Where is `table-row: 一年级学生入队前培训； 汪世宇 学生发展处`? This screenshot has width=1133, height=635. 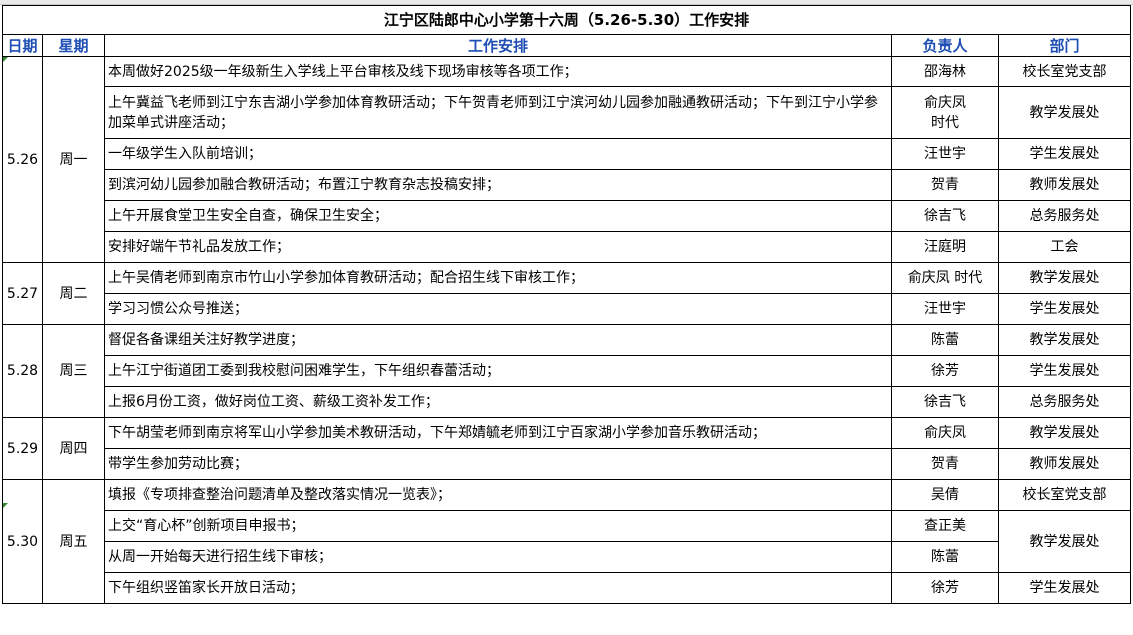
table-row: 一年级学生入队前培训； 汪世宇 学生发展处 is located at coordinates (567, 154).